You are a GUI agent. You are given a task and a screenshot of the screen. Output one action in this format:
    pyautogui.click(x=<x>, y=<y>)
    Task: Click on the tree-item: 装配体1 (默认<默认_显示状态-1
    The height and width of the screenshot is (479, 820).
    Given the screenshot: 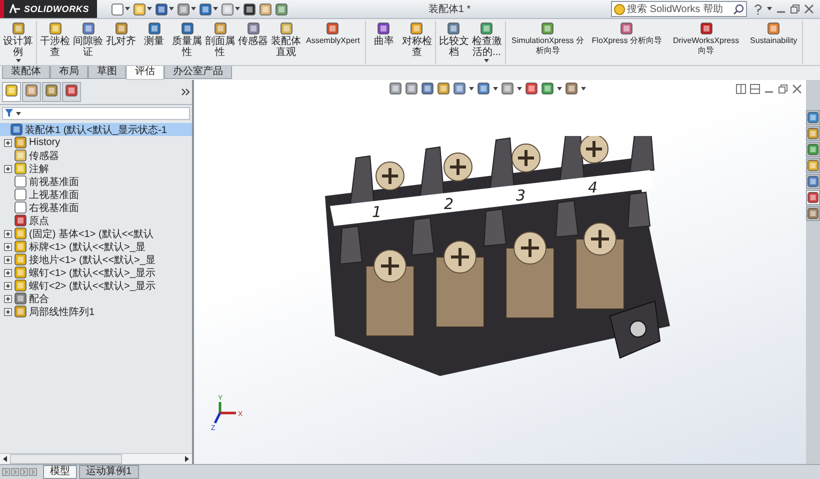 What is the action you would take?
    pyautogui.click(x=96, y=129)
    